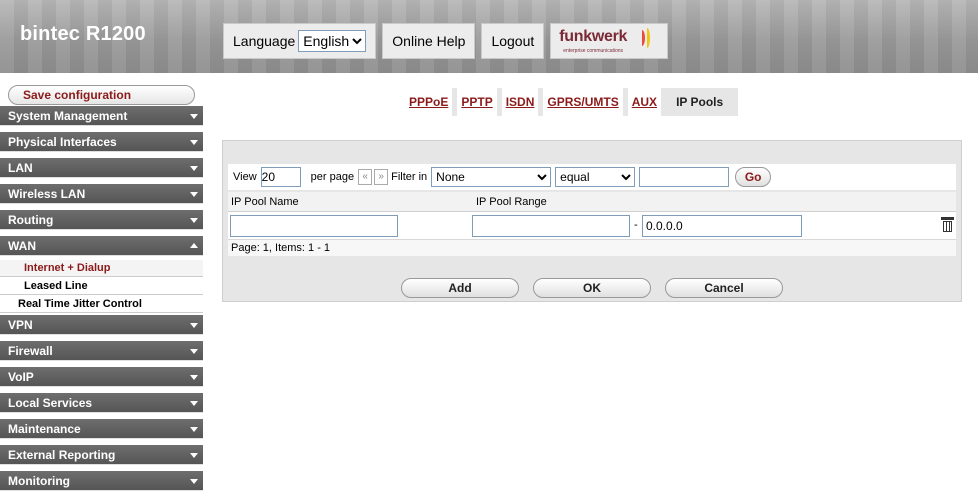 The height and width of the screenshot is (499, 978). What do you see at coordinates (585, 102) in the screenshot?
I see `tab-gprs-umts: GPRS/UMTS` at bounding box center [585, 102].